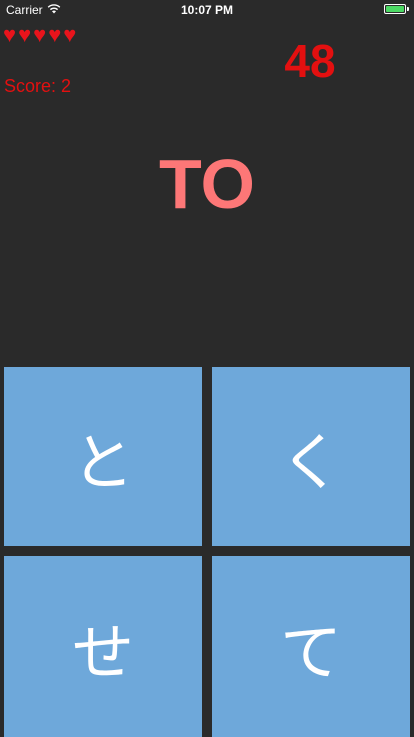 This screenshot has height=737, width=414. I want to click on answer-button-2: く, so click(311, 456).